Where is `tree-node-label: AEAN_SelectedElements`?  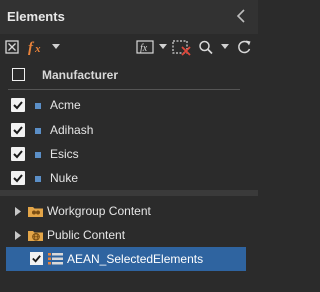 tree-node-label: AEAN_SelectedElements is located at coordinates (135, 259).